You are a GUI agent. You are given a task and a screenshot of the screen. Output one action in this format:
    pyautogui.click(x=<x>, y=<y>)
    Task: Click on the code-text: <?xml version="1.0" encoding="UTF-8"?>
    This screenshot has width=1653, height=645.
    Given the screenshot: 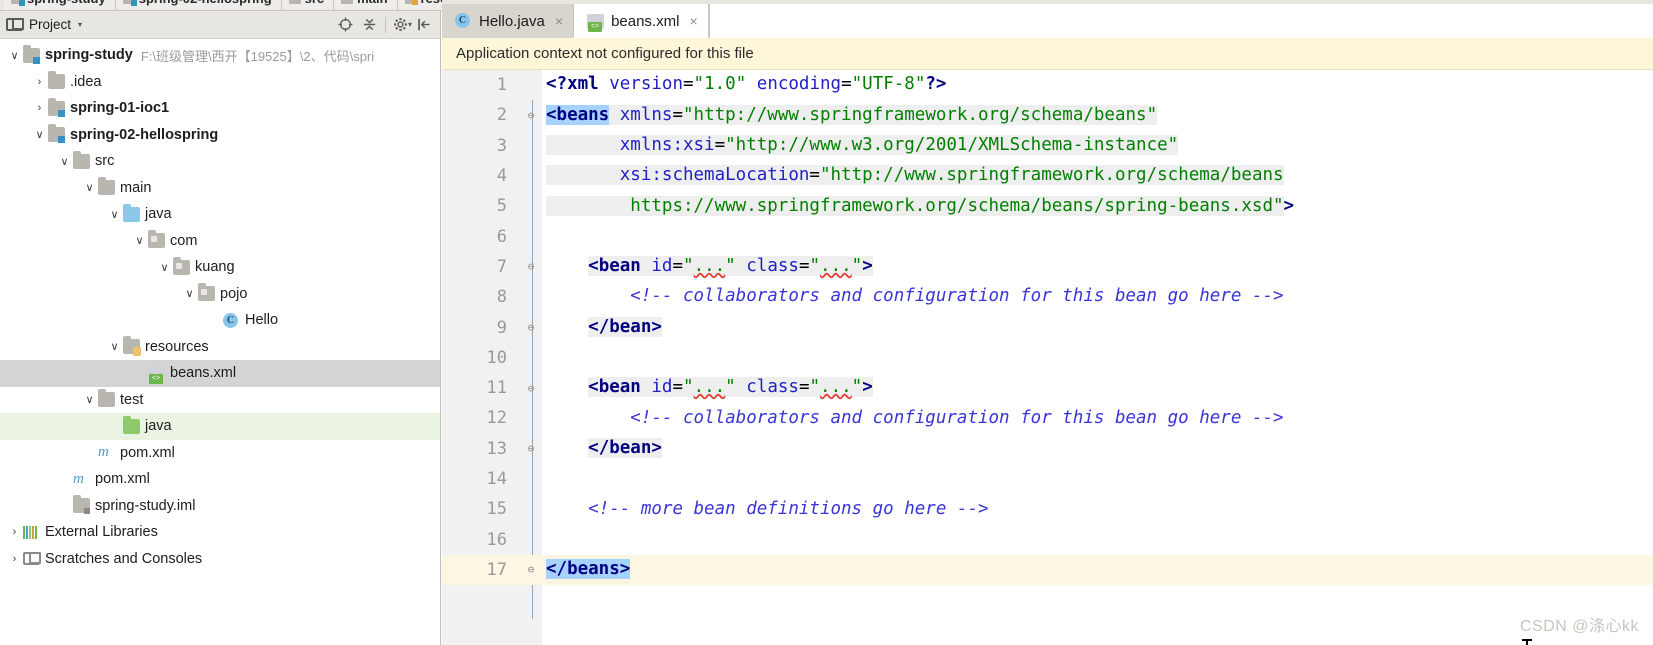 What is the action you would take?
    pyautogui.click(x=746, y=84)
    